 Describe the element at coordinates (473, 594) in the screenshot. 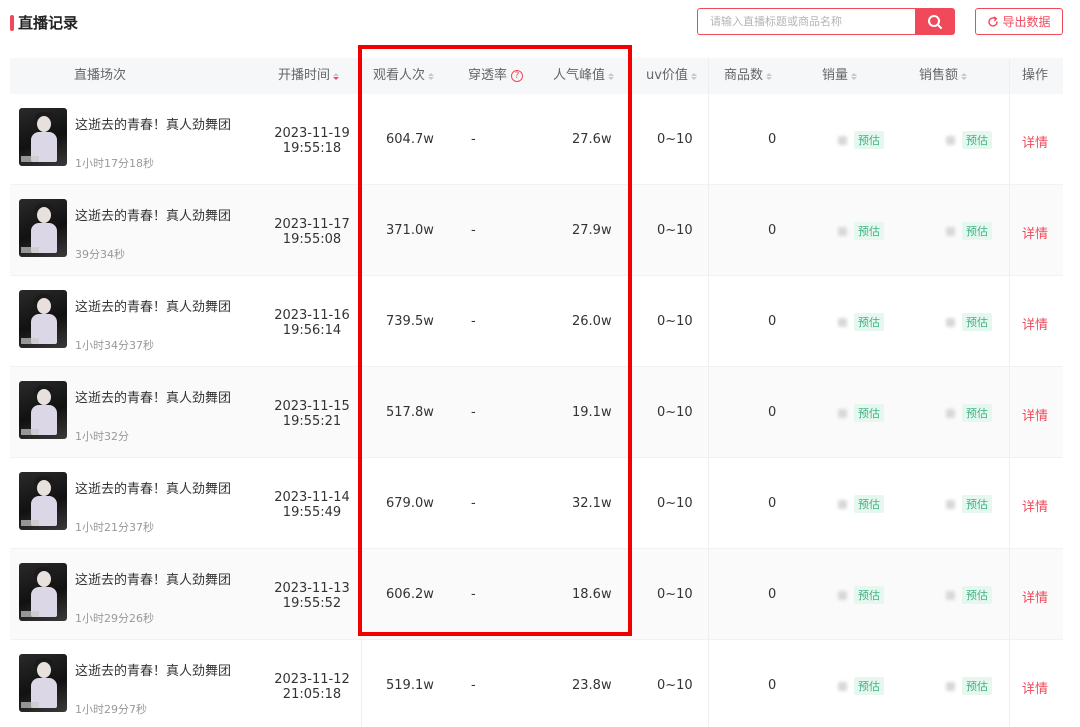

I see `penetration-value: -` at that location.